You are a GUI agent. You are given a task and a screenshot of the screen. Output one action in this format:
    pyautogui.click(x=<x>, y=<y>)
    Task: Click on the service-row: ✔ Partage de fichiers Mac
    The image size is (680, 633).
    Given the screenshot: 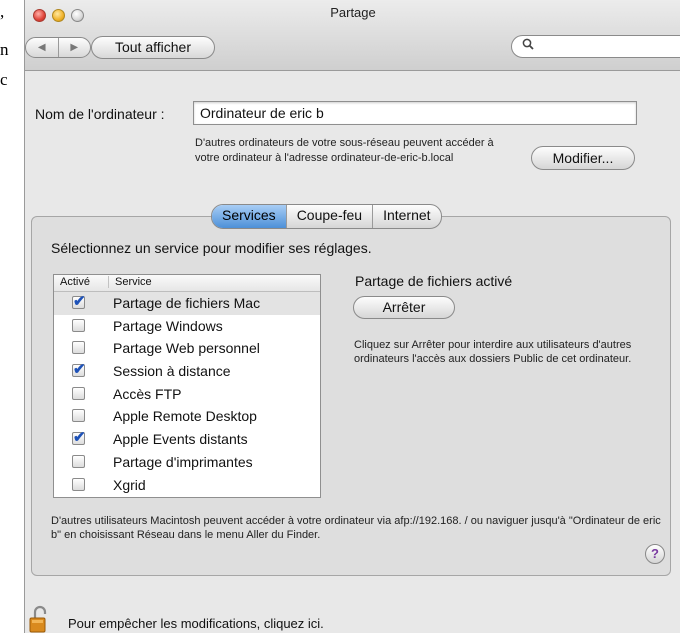 What is the action you would take?
    pyautogui.click(x=187, y=303)
    